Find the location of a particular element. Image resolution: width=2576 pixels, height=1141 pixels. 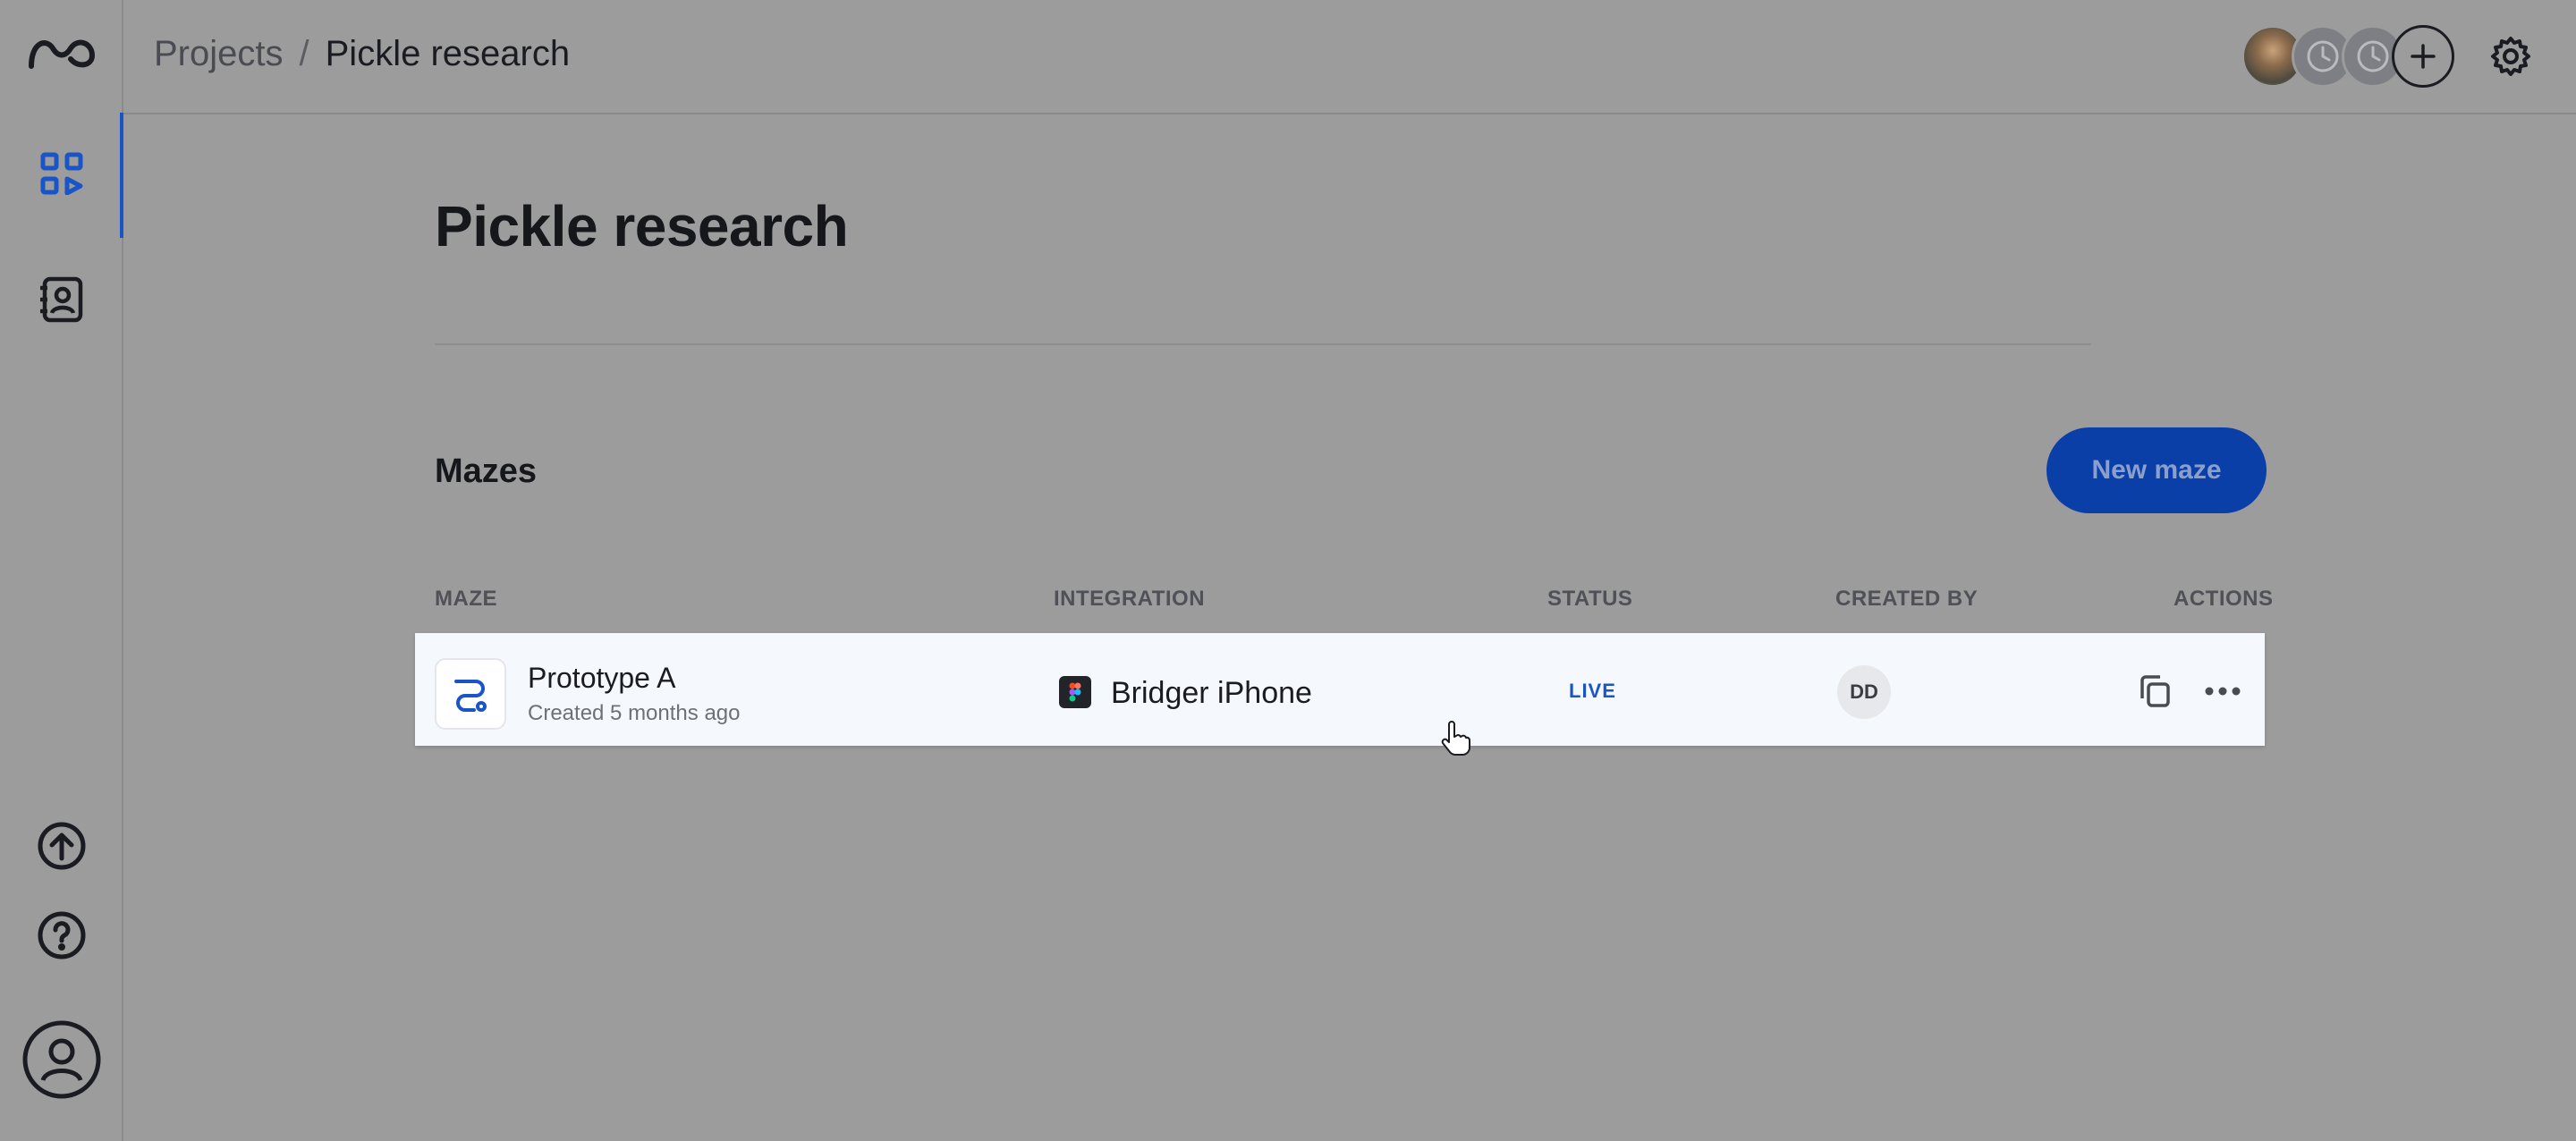

contacts-icon is located at coordinates (61, 299).